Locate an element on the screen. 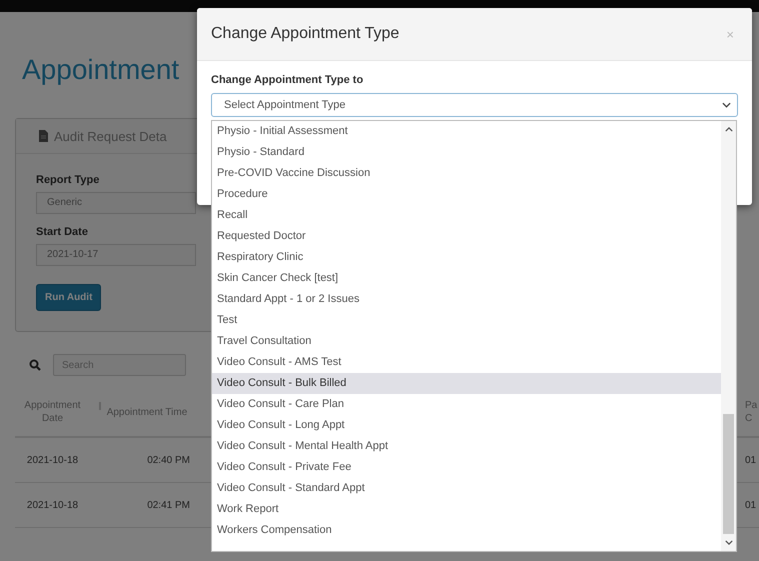 Image resolution: width=759 pixels, height=561 pixels. dropdown-option: Video Consult - Bulk Billed is located at coordinates (466, 383).